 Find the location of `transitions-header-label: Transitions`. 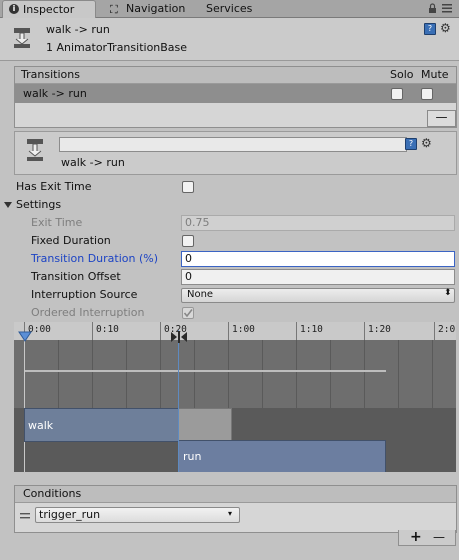

transitions-header-label: Transitions is located at coordinates (50, 74).